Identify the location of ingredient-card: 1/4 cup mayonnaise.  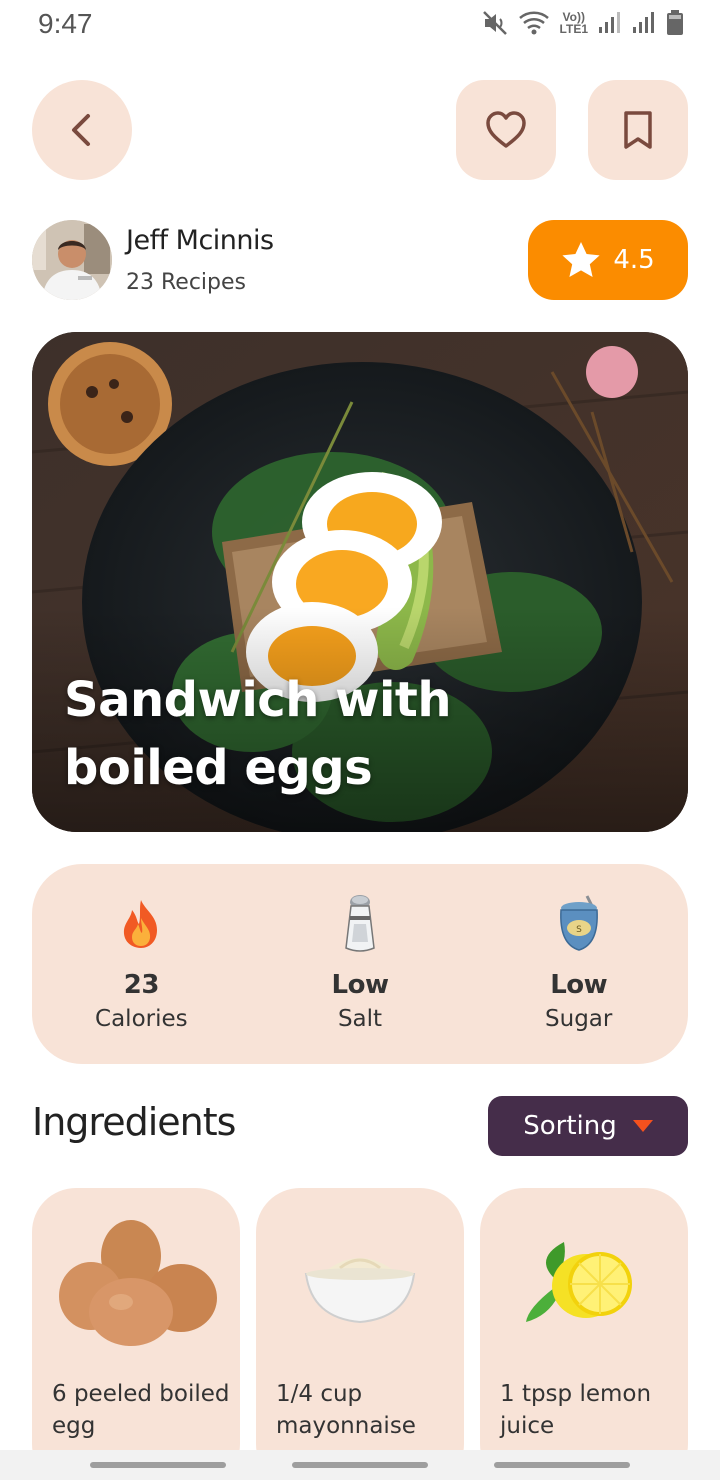
(360, 1334).